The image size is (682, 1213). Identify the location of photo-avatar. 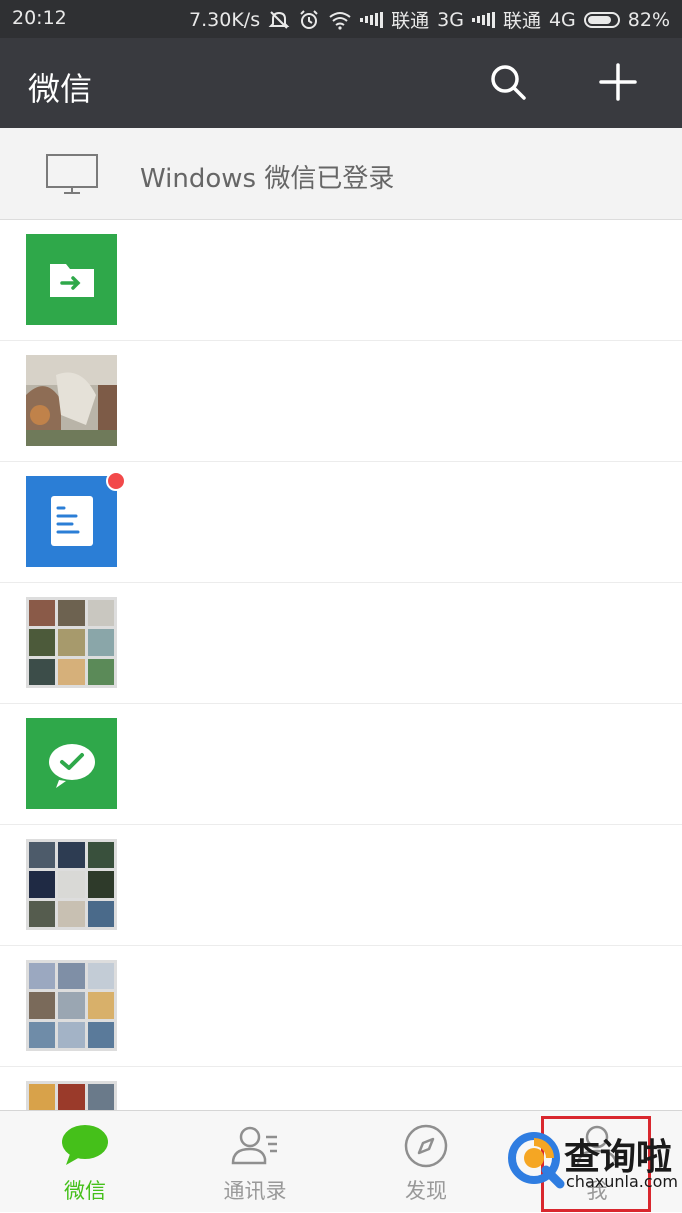
(71, 400).